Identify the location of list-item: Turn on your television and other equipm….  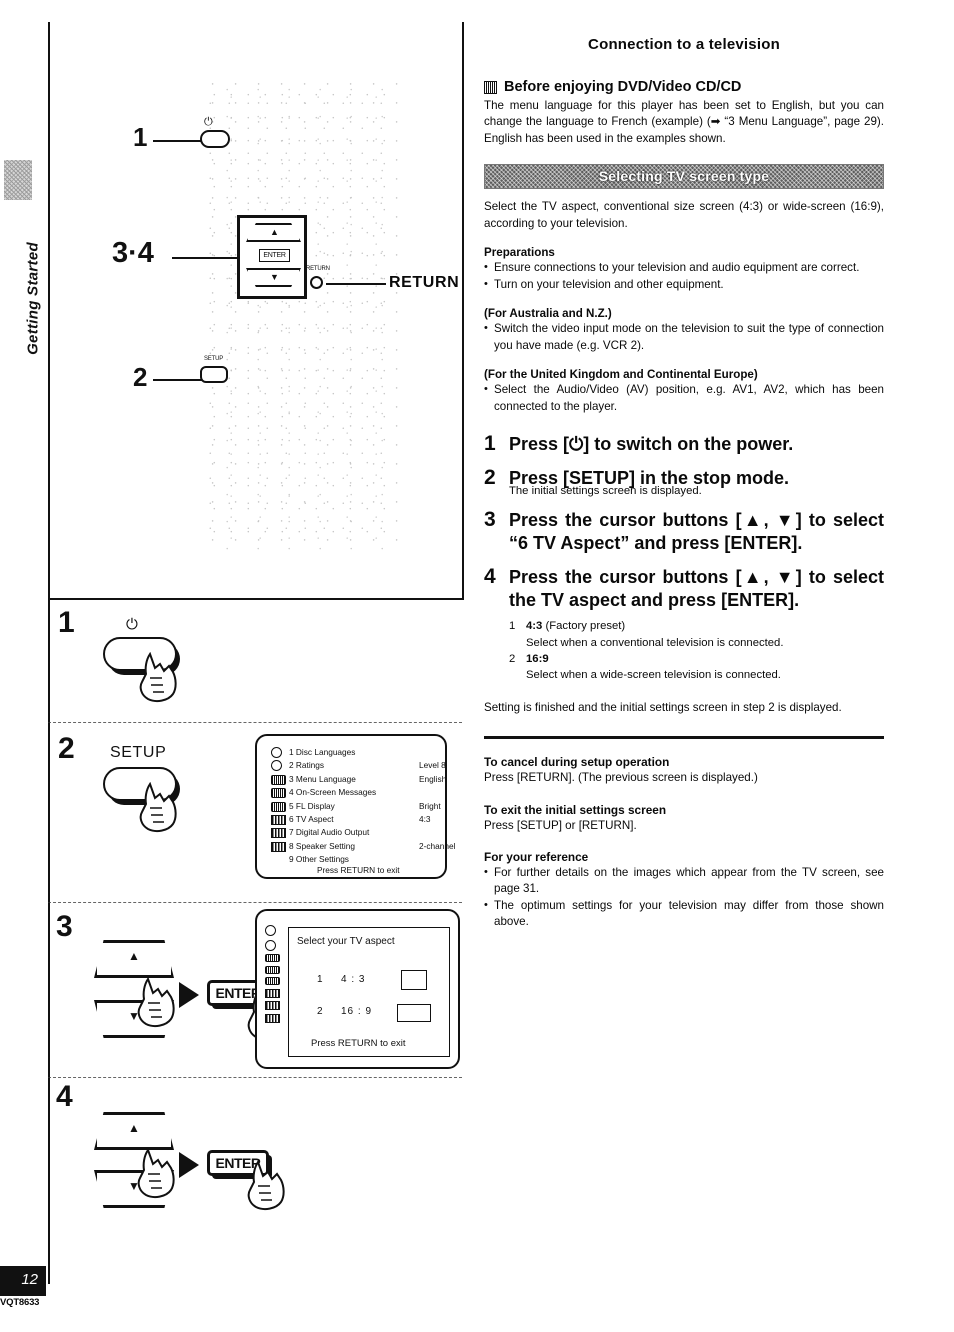
(684, 285).